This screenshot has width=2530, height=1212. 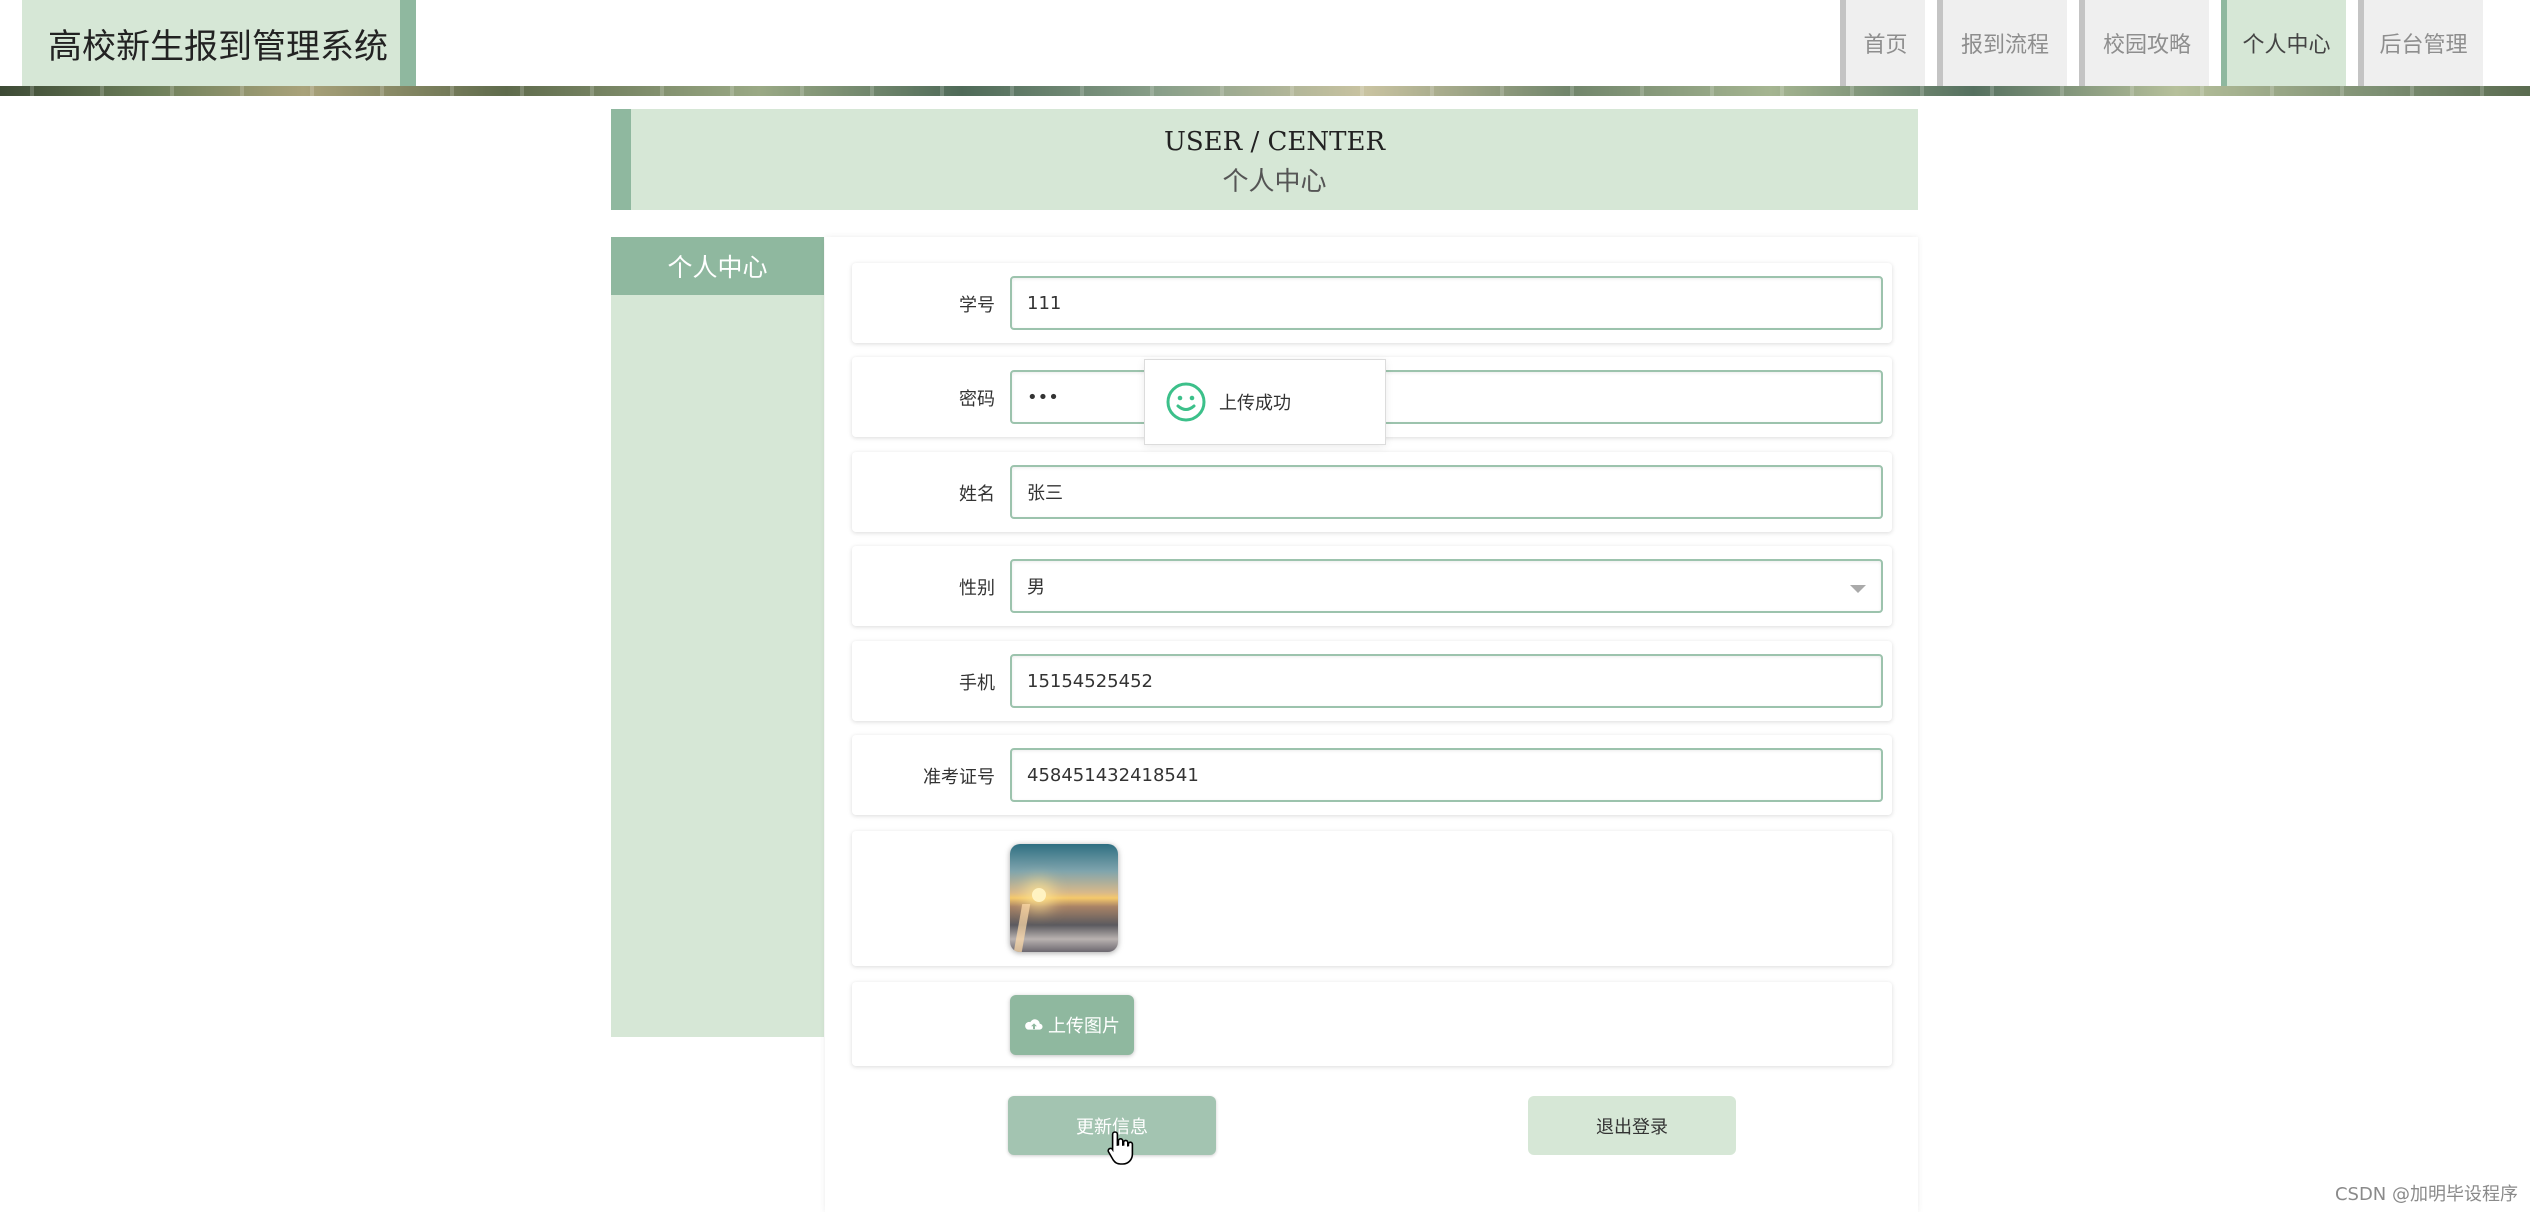 What do you see at coordinates (1446, 303) in the screenshot?
I see `student-id-input: 111` at bounding box center [1446, 303].